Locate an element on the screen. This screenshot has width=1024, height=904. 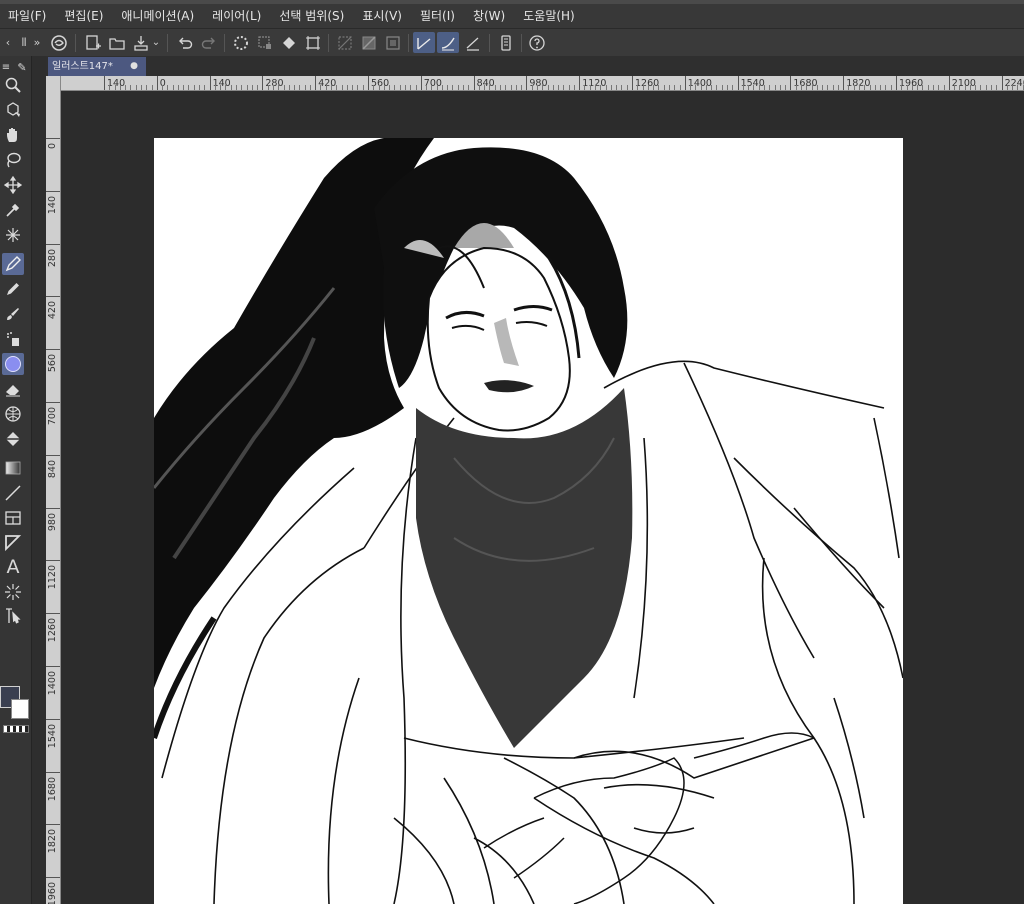
snap-ruler-icon is located at coordinates (424, 42).